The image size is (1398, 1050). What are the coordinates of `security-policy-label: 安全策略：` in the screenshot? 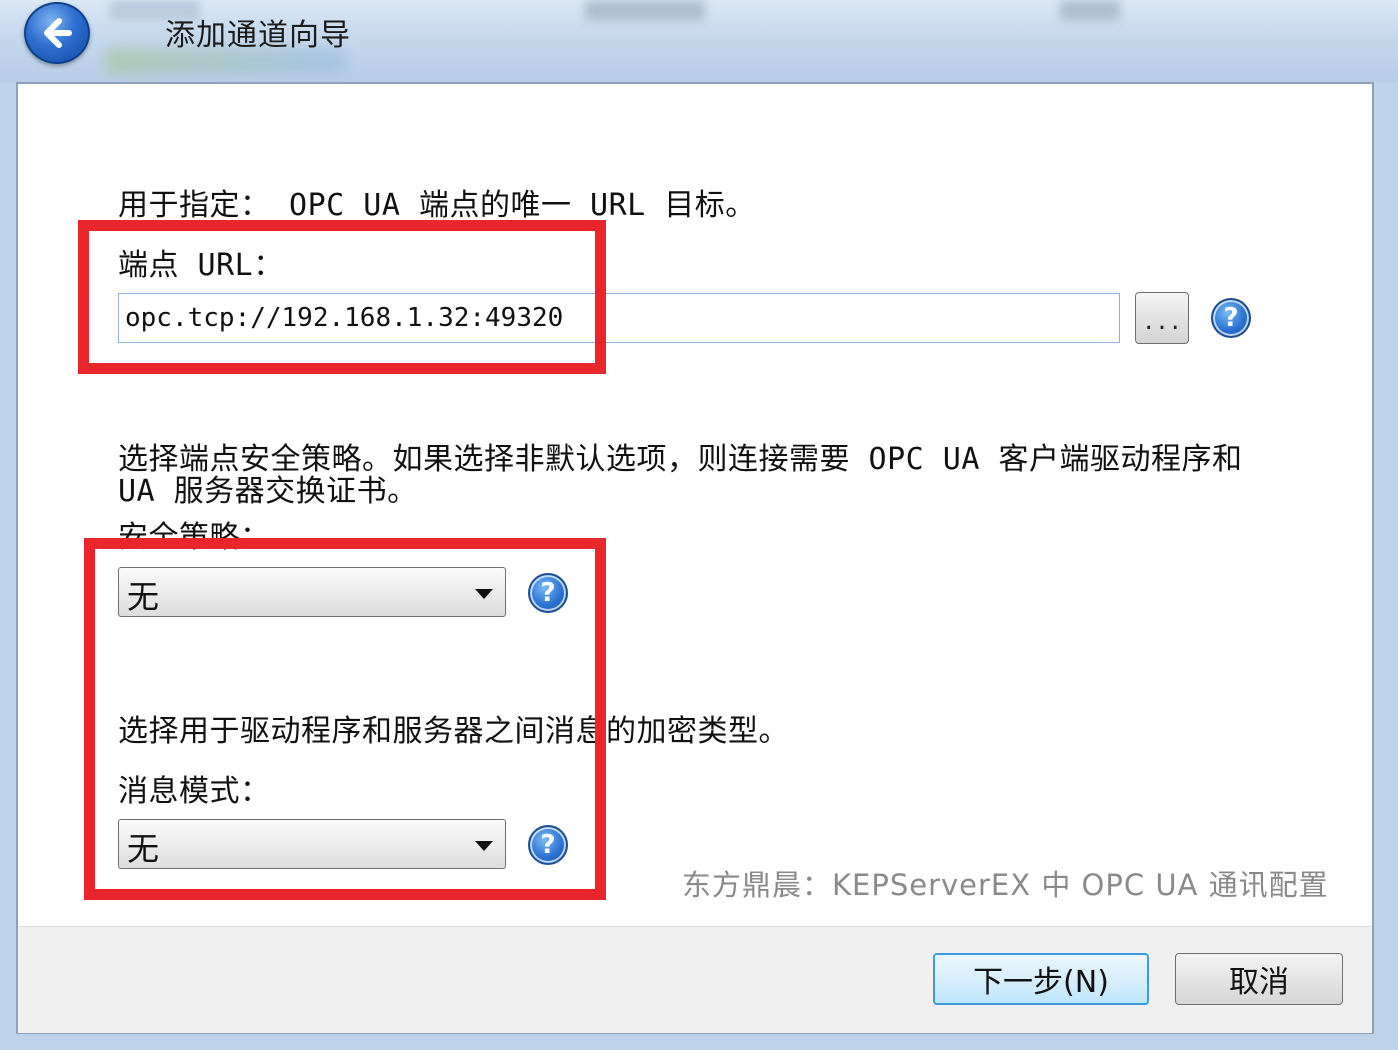 It's located at (194, 537).